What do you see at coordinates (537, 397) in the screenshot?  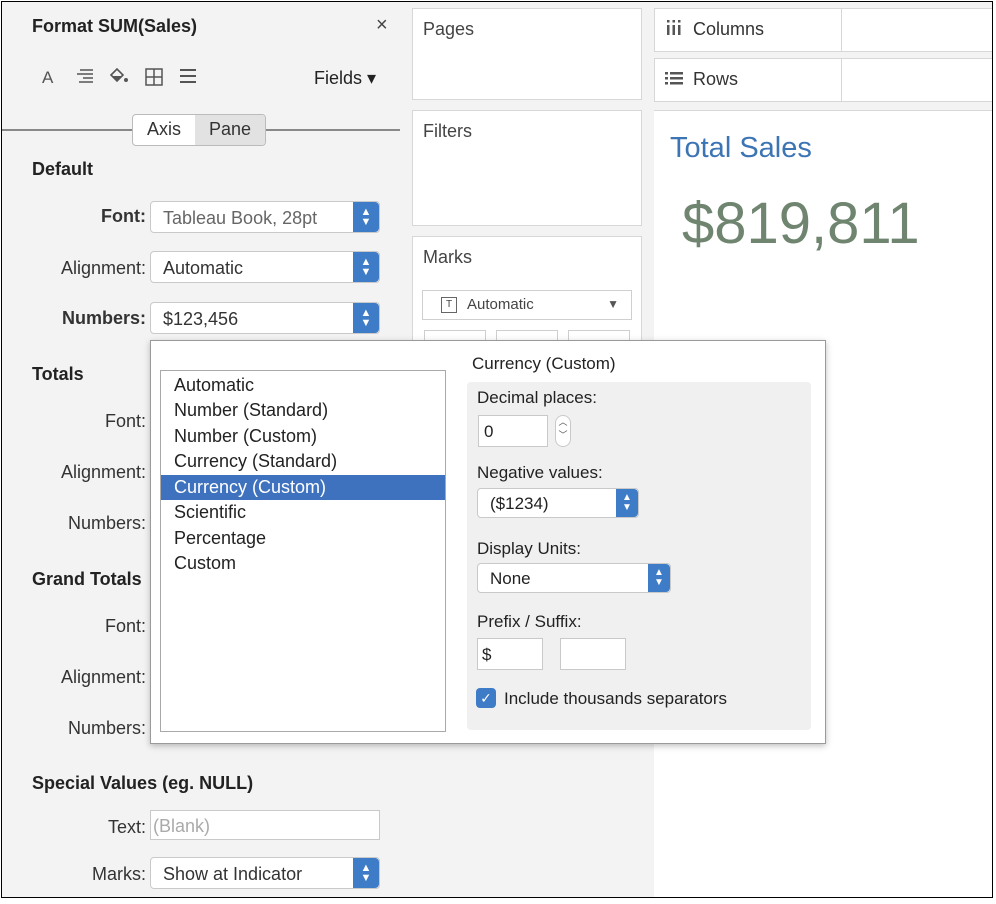 I see `decimal-places-label: Decimal places:` at bounding box center [537, 397].